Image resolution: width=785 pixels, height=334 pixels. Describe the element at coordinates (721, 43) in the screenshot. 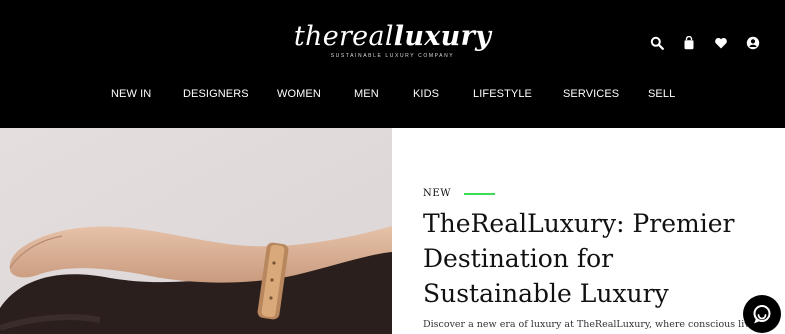

I see `heart-icon` at that location.